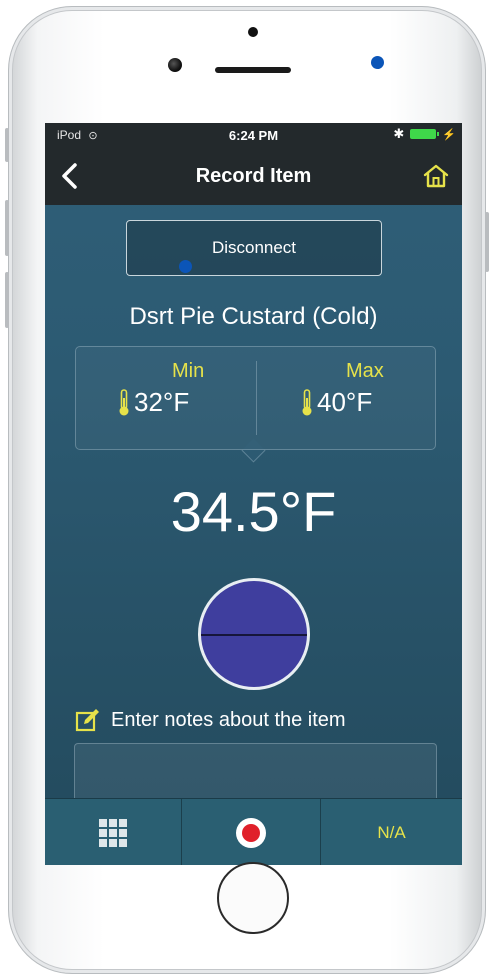  Describe the element at coordinates (7, 145) in the screenshot. I see `mute-switch` at that location.